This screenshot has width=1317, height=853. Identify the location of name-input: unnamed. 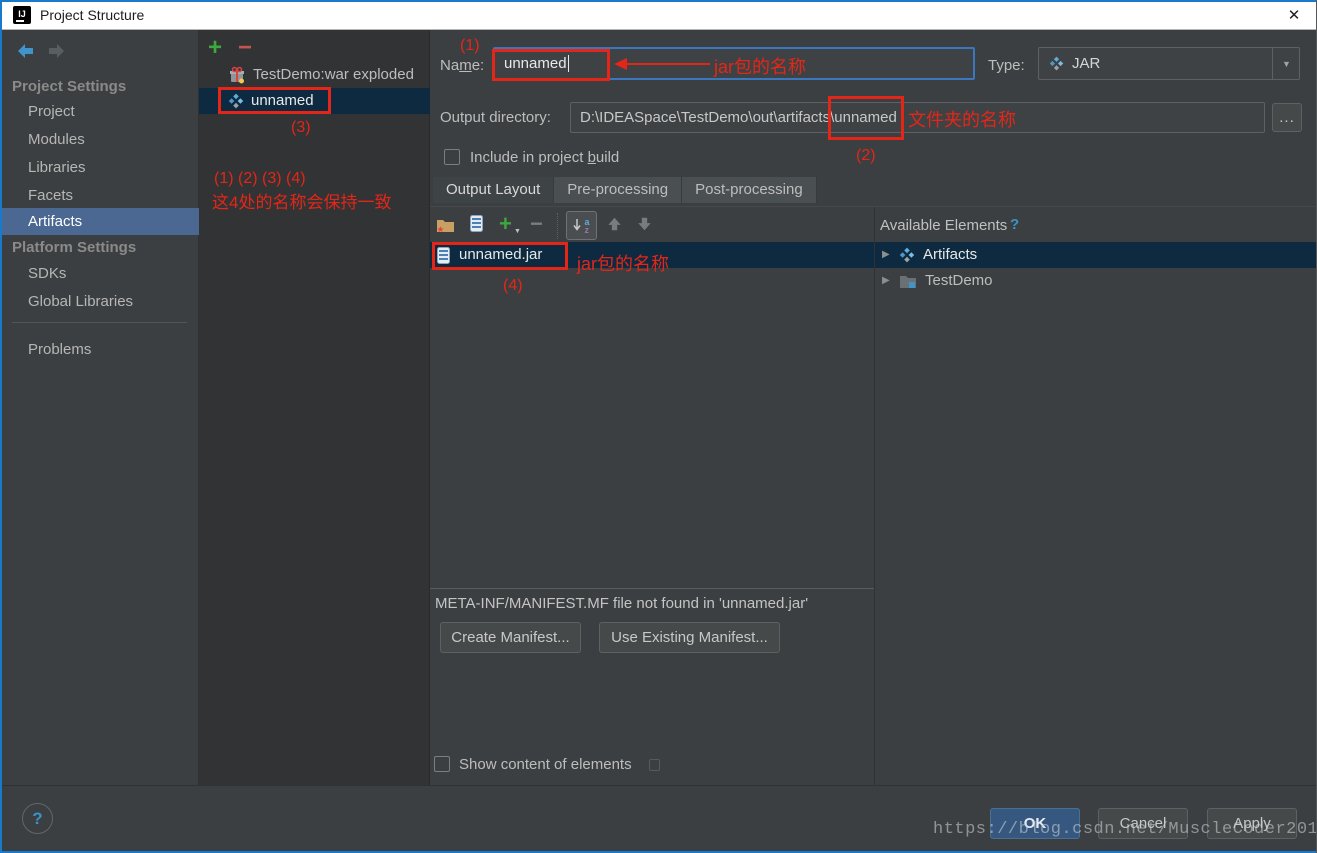
(734, 63).